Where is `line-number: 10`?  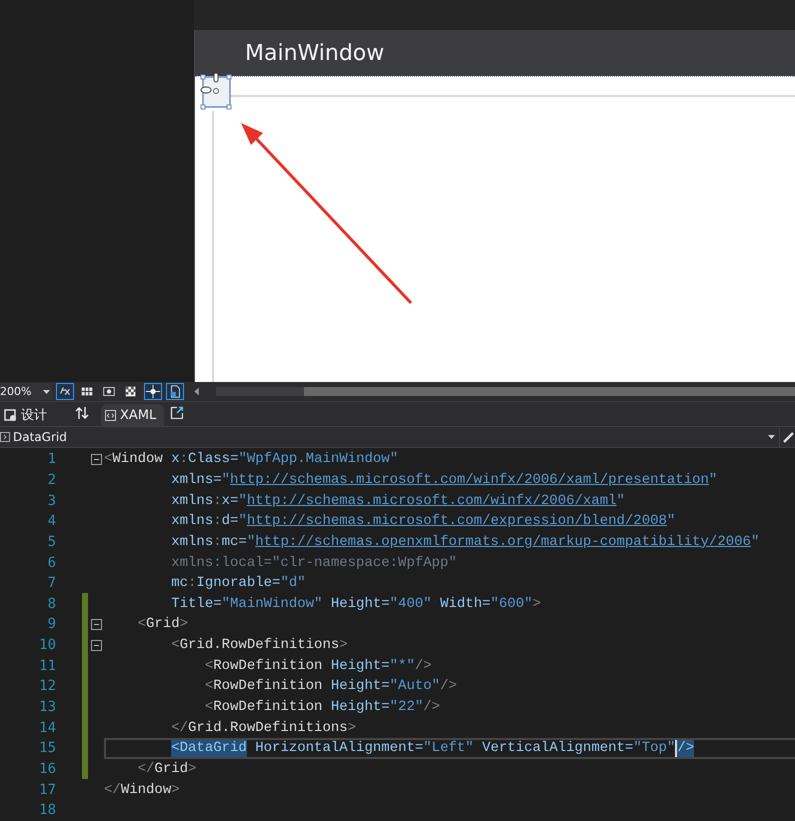
line-number: 10 is located at coordinates (47, 645).